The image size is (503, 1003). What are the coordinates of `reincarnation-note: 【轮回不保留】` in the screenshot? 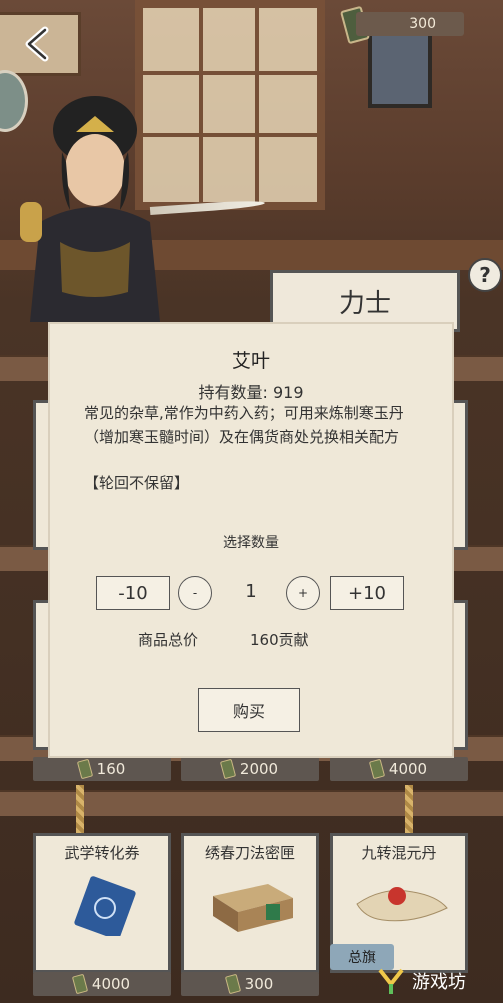 It's located at (137, 483).